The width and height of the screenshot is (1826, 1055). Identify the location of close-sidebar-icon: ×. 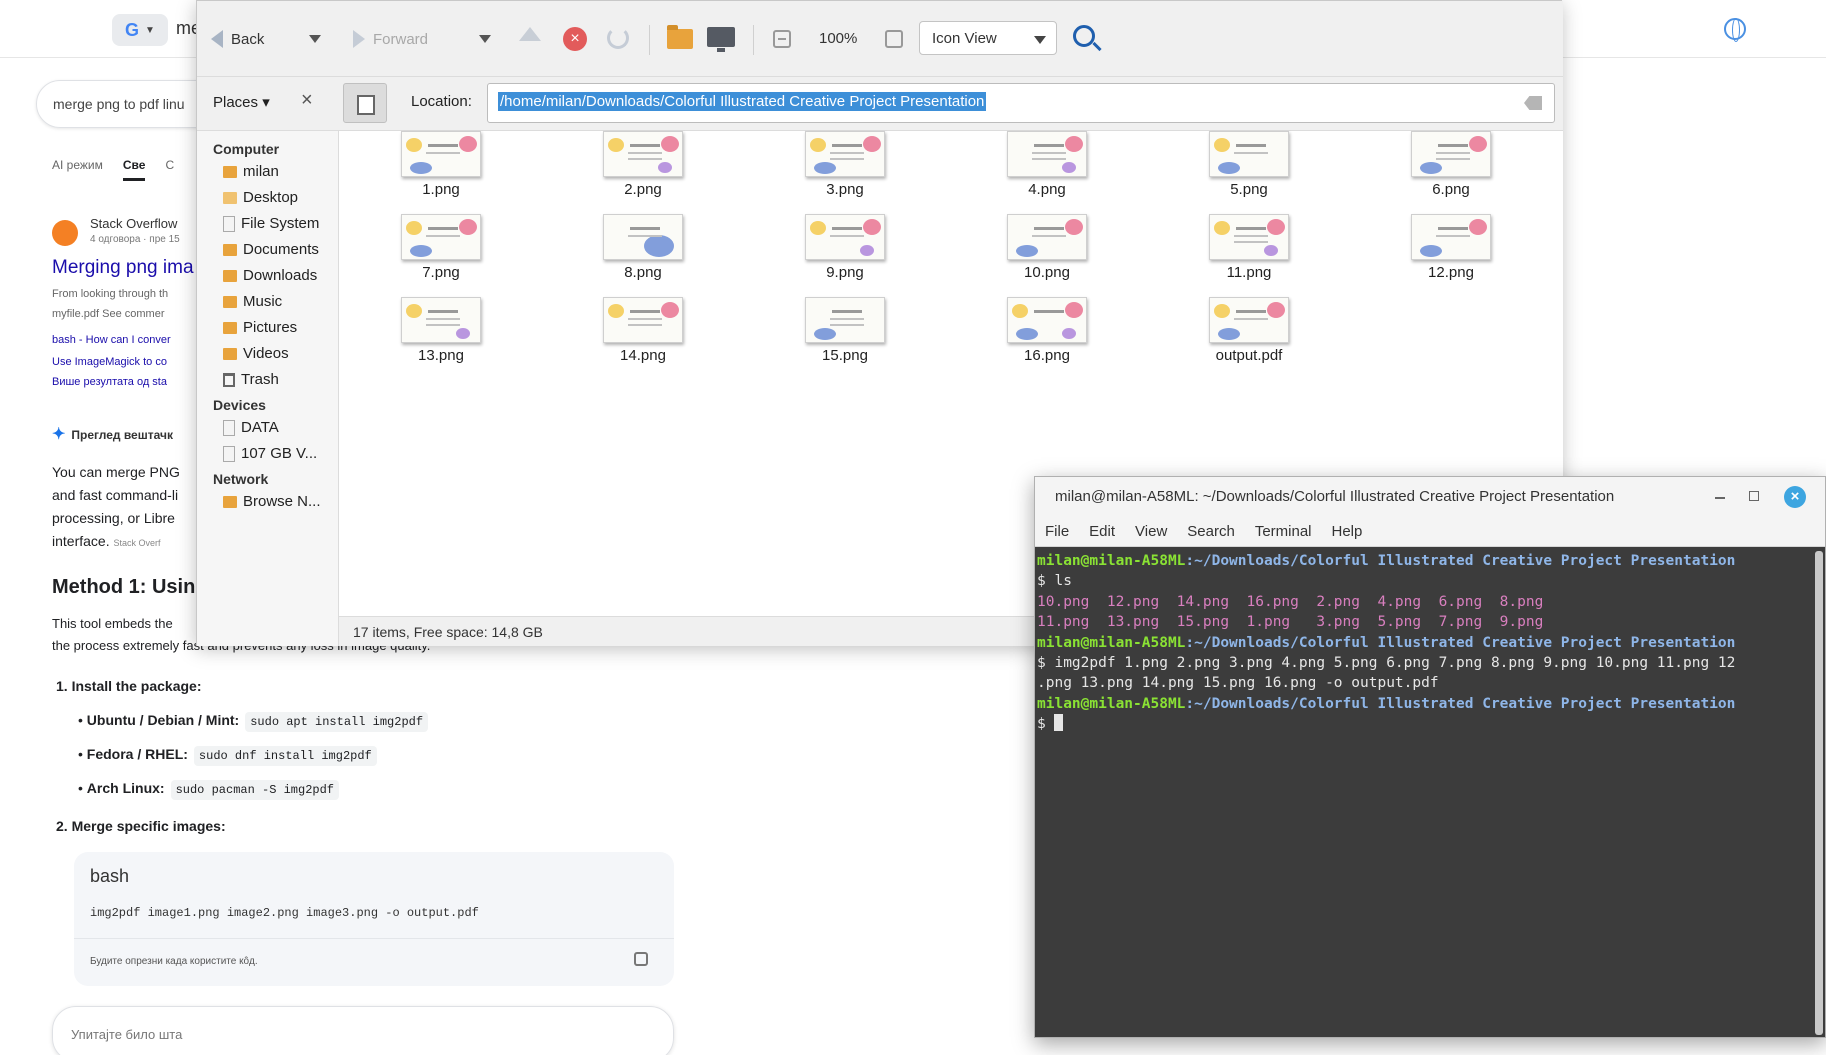
(307, 100).